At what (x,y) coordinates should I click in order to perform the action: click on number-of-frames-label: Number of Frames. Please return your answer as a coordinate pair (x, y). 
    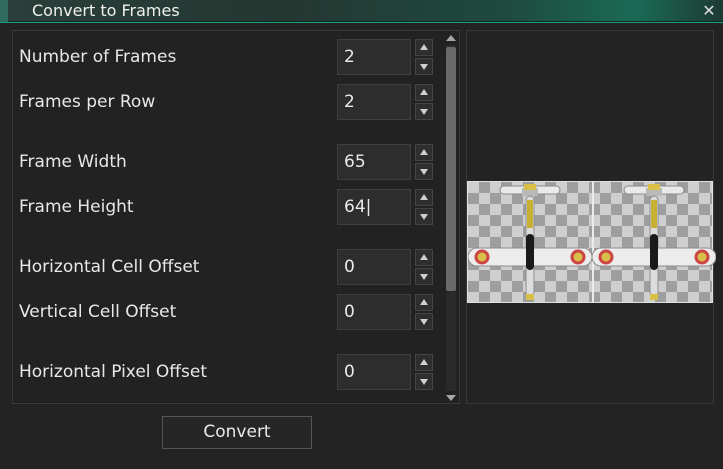
    Looking at the image, I should click on (98, 57).